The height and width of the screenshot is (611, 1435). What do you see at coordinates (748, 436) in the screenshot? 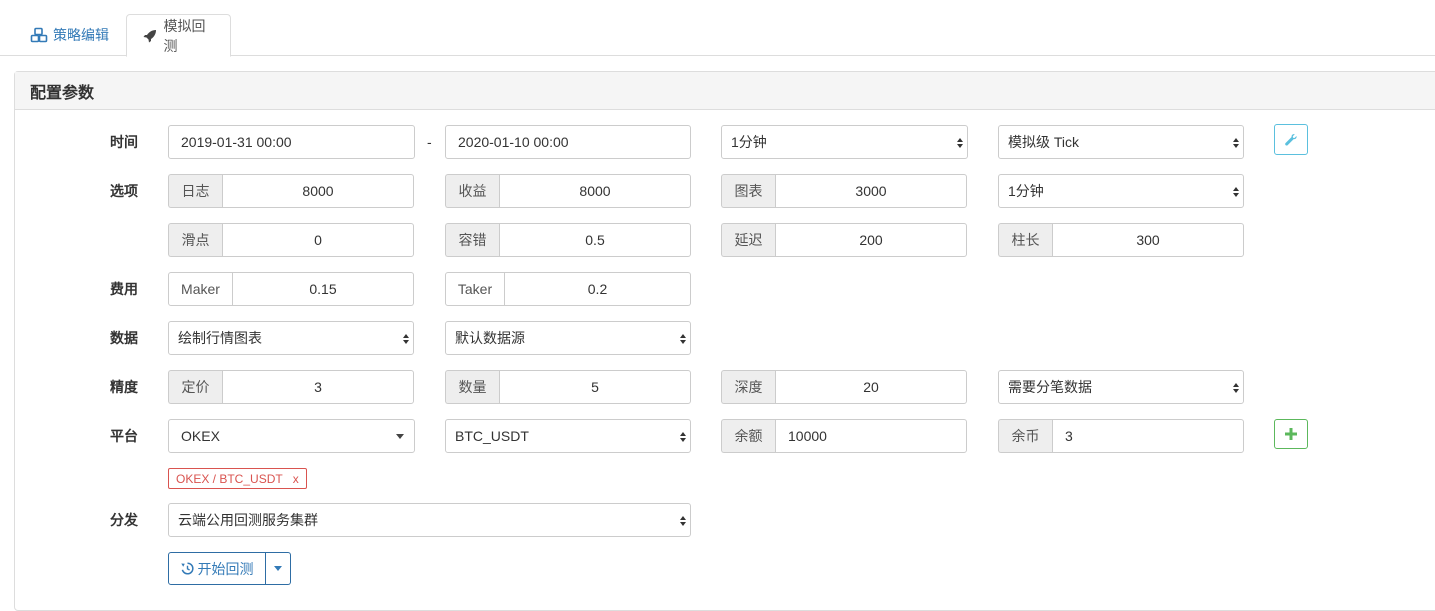
I see `balance-label: 余额` at bounding box center [748, 436].